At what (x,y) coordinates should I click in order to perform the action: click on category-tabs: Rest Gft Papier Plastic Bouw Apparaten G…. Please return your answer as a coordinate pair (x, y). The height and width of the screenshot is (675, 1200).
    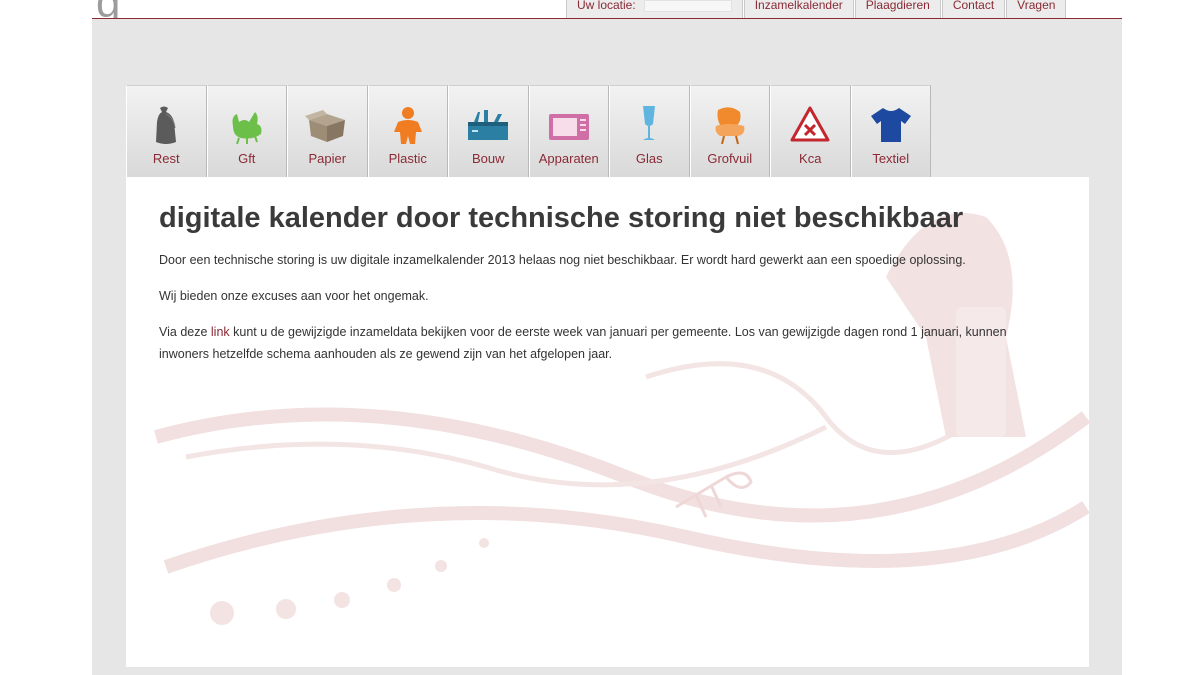
    Looking at the image, I should click on (528, 131).